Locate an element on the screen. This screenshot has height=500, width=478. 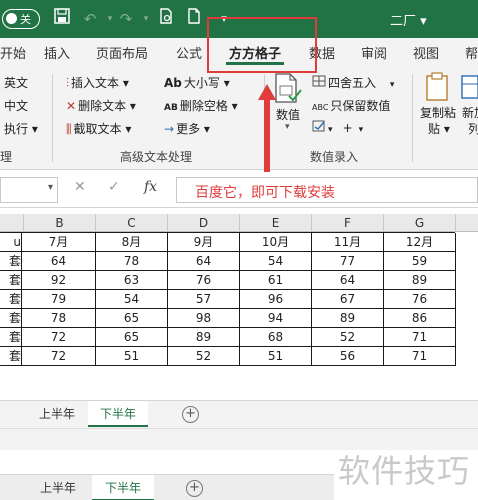
name-box-dropdown-icon: ▾ is located at coordinates (50, 187).